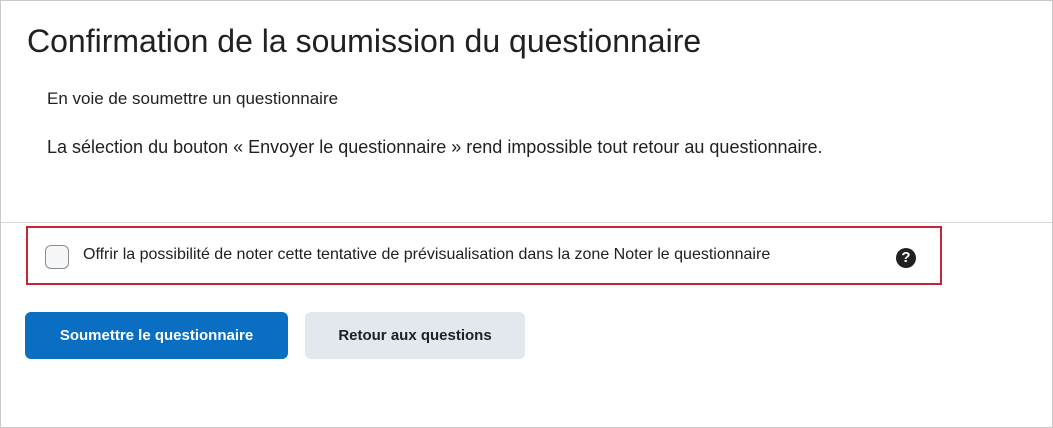 The height and width of the screenshot is (428, 1053). Describe the element at coordinates (193, 98) in the screenshot. I see `subtitle-text: En voie de soumettre un questionnaire` at that location.